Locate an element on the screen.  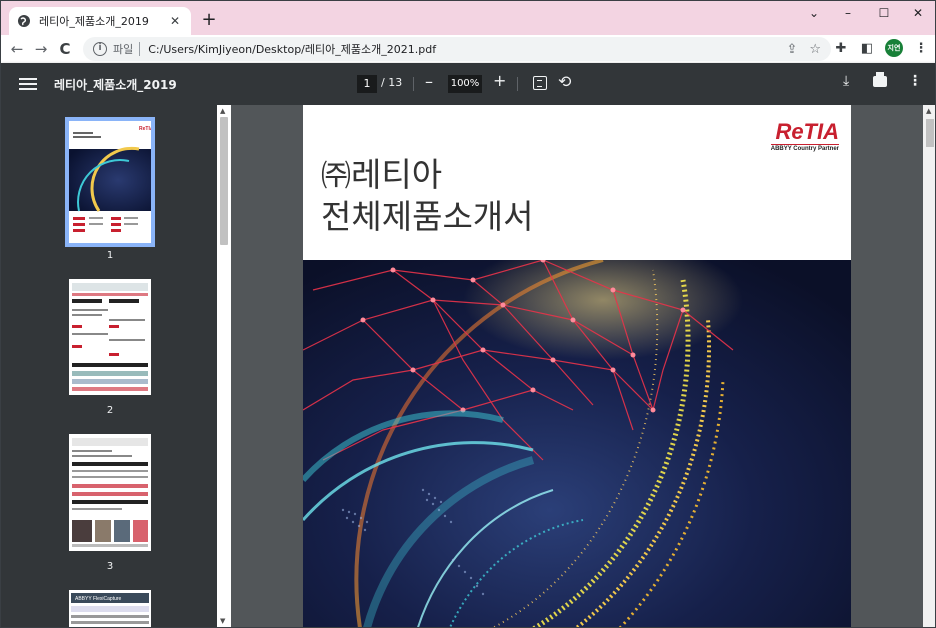
sidebar-scrollbar: ▲ ▼ is located at coordinates (224, 366).